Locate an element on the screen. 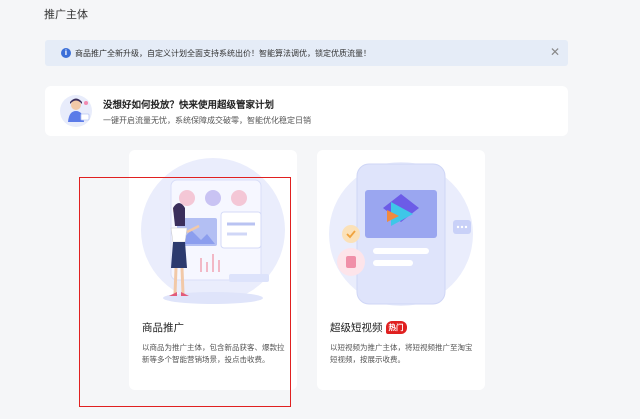 The width and height of the screenshot is (640, 419). assistant-avatar-icon is located at coordinates (76, 111).